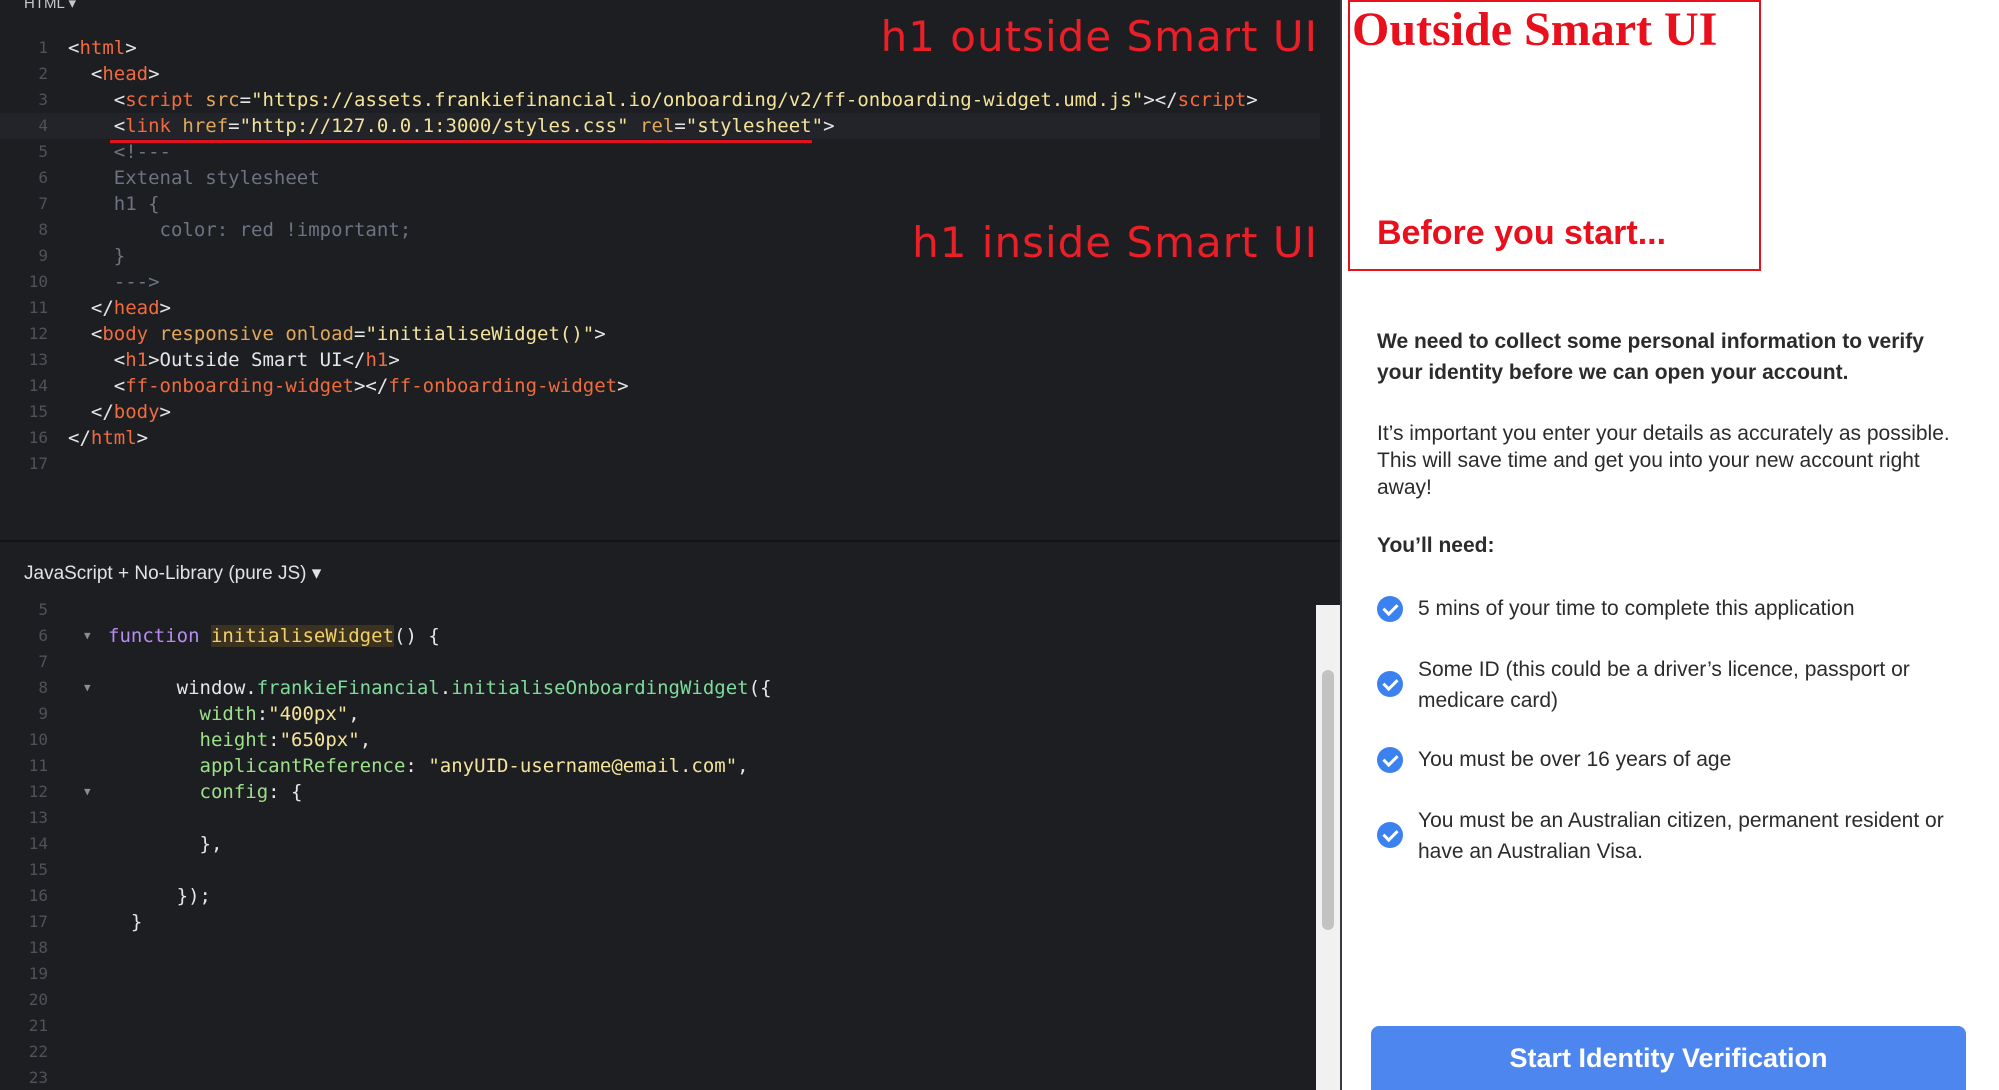  What do you see at coordinates (660, 818) in the screenshot?
I see `code-line: 13` at bounding box center [660, 818].